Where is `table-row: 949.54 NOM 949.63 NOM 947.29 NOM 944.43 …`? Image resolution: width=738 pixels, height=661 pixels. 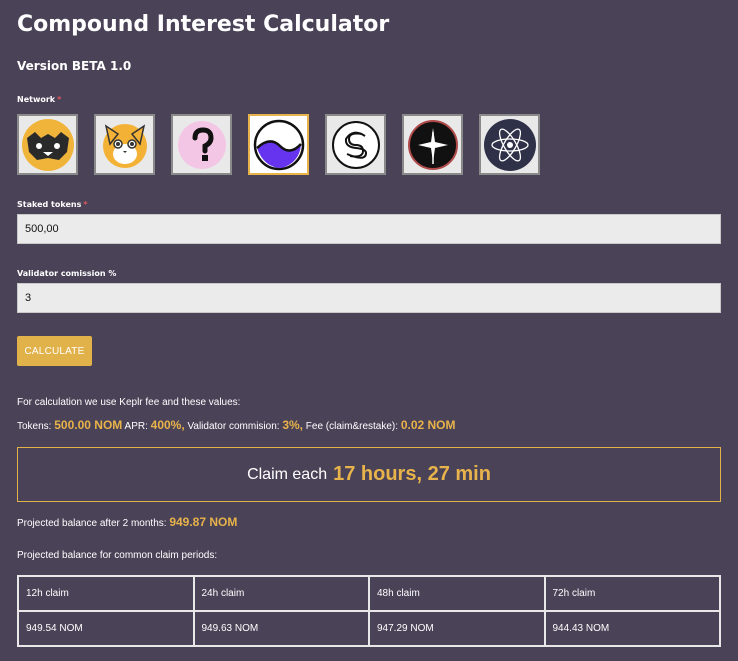
table-row: 949.54 NOM 949.63 NOM 947.29 NOM 944.43 … is located at coordinates (369, 628).